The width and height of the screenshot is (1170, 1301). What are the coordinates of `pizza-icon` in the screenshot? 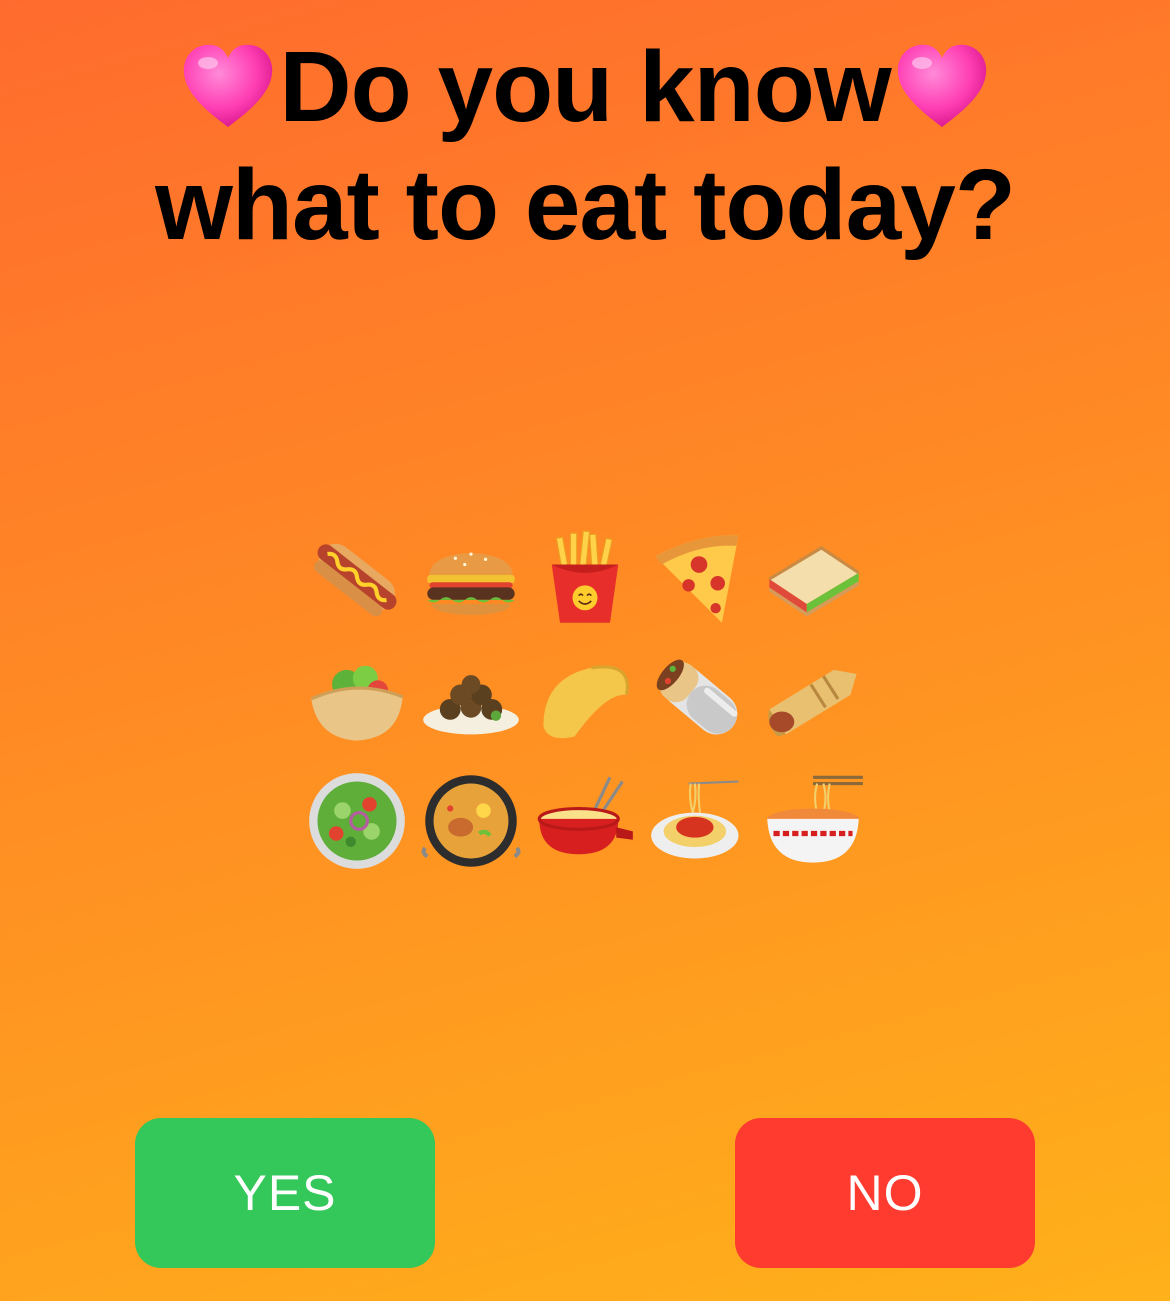 It's located at (697, 579).